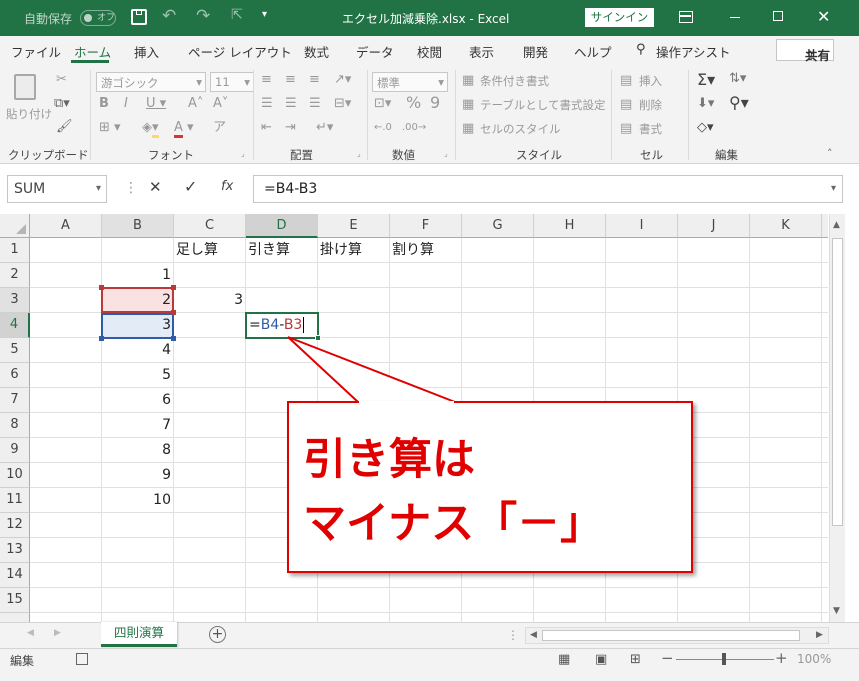  Describe the element at coordinates (490, 487) in the screenshot. I see `callout-box: 引き算は マイナス「－」` at that location.